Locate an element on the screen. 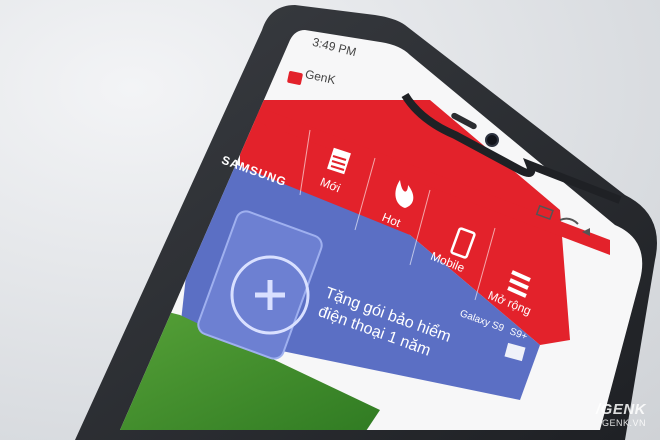  watermark-domain: GENK.VN is located at coordinates (623, 423).